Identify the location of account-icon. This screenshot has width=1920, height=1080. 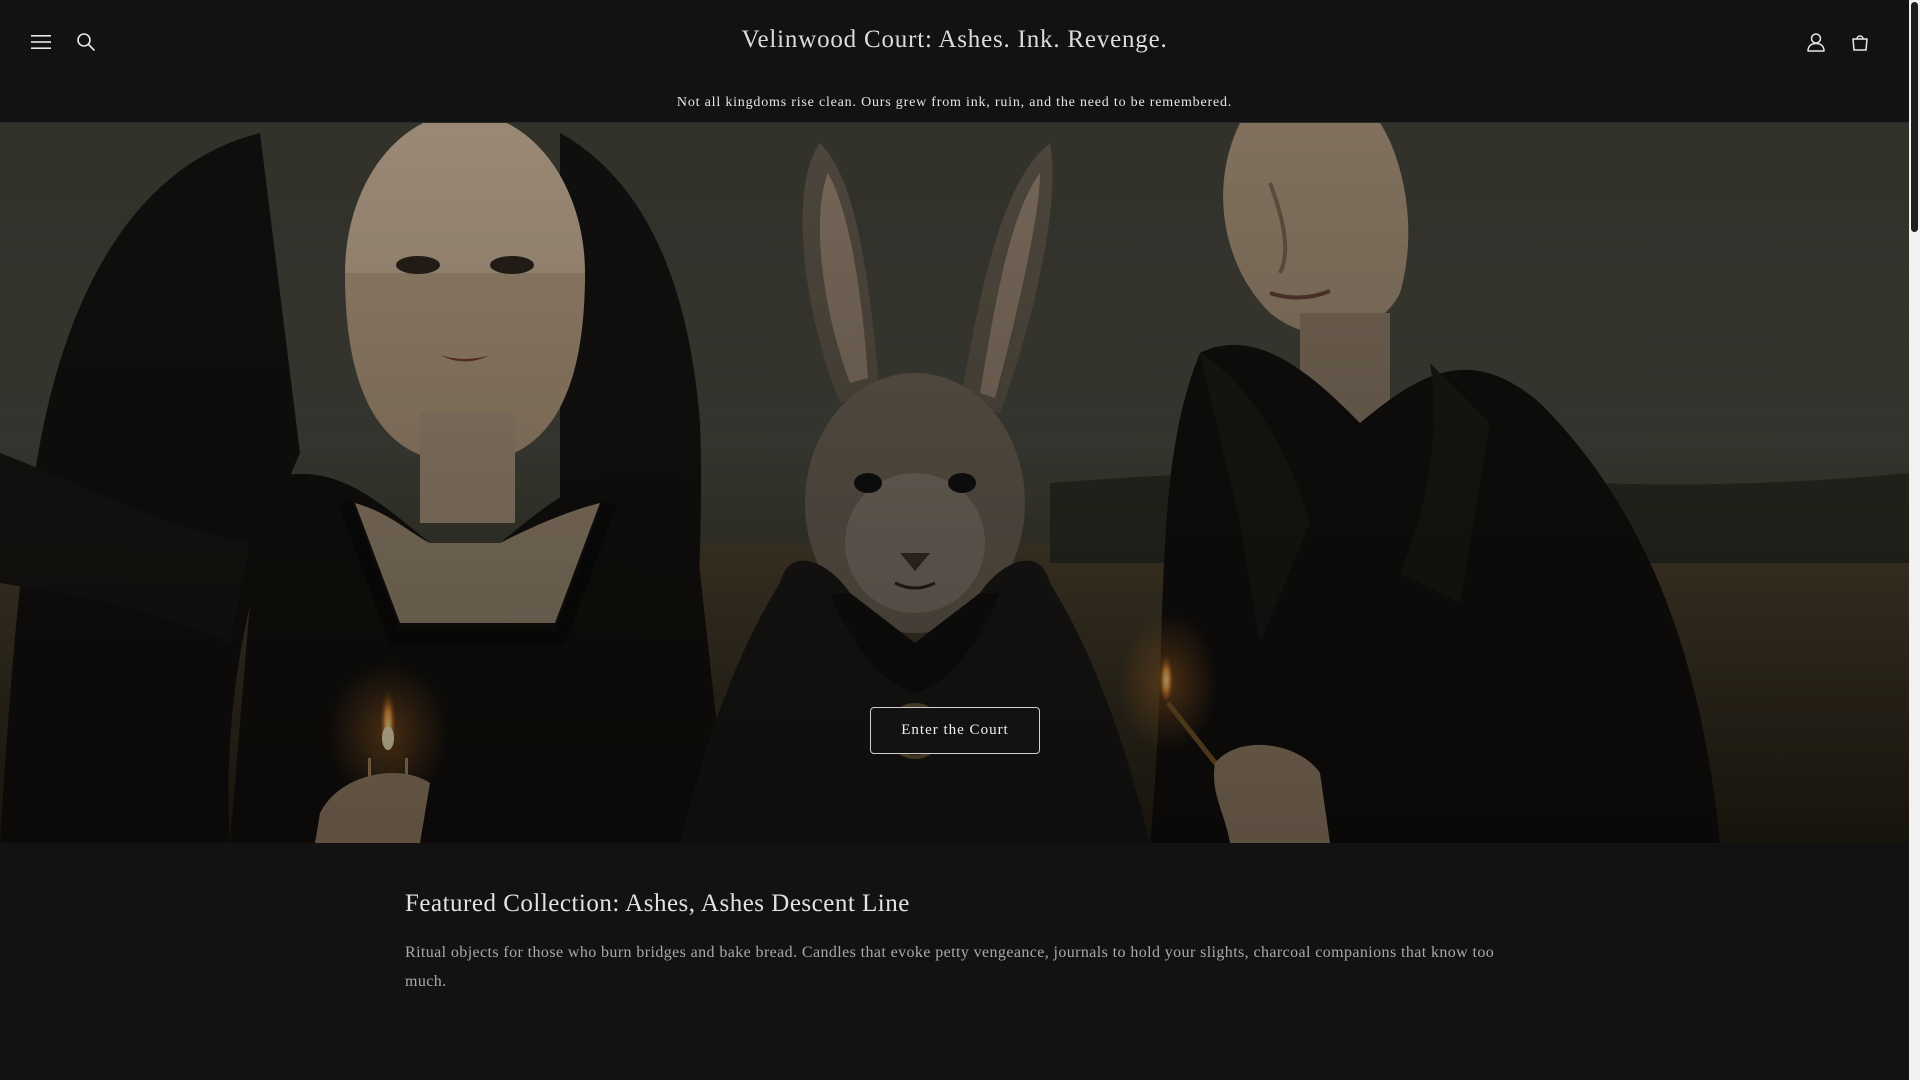
(1816, 42).